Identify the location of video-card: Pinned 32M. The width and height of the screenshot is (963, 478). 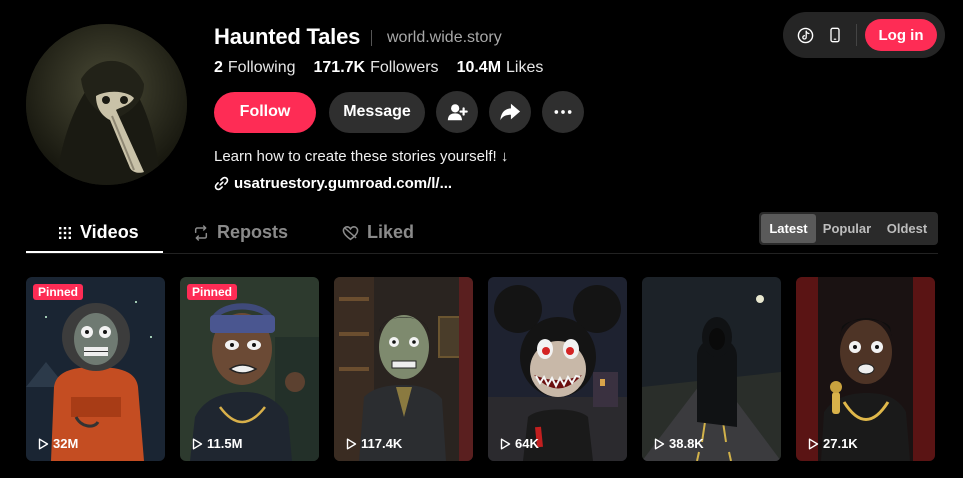
(95, 369).